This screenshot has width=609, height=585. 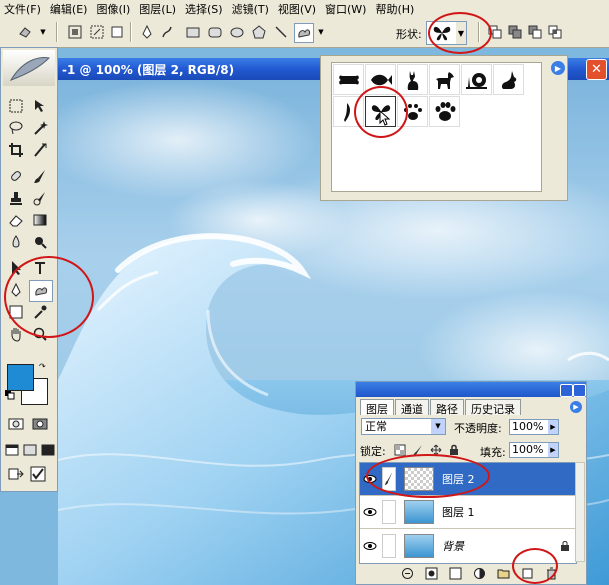 I want to click on layer-list-scrollbar, so click(x=580, y=512).